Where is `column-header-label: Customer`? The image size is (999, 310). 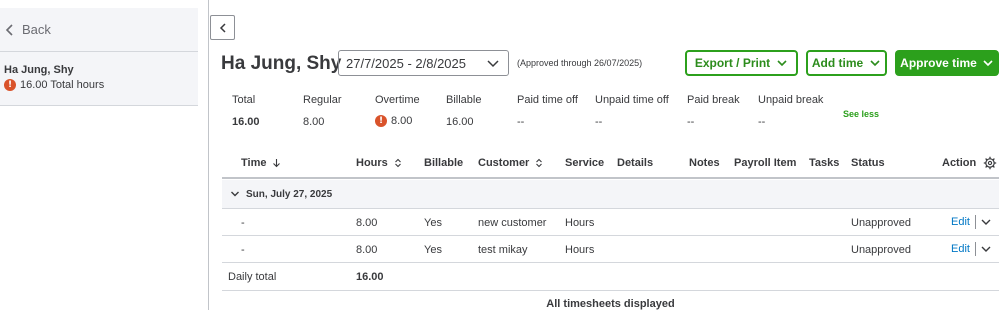
column-header-label: Customer is located at coordinates (504, 163).